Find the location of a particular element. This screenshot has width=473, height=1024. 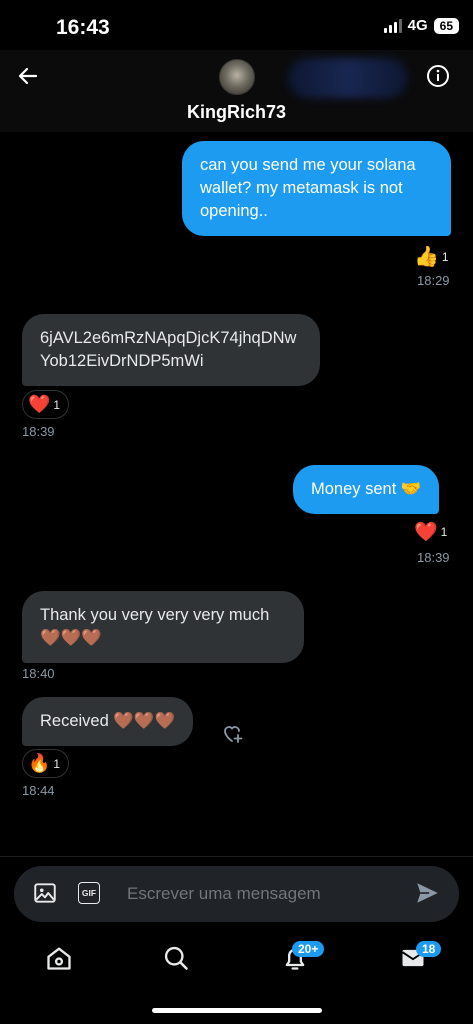

avatar is located at coordinates (237, 77).